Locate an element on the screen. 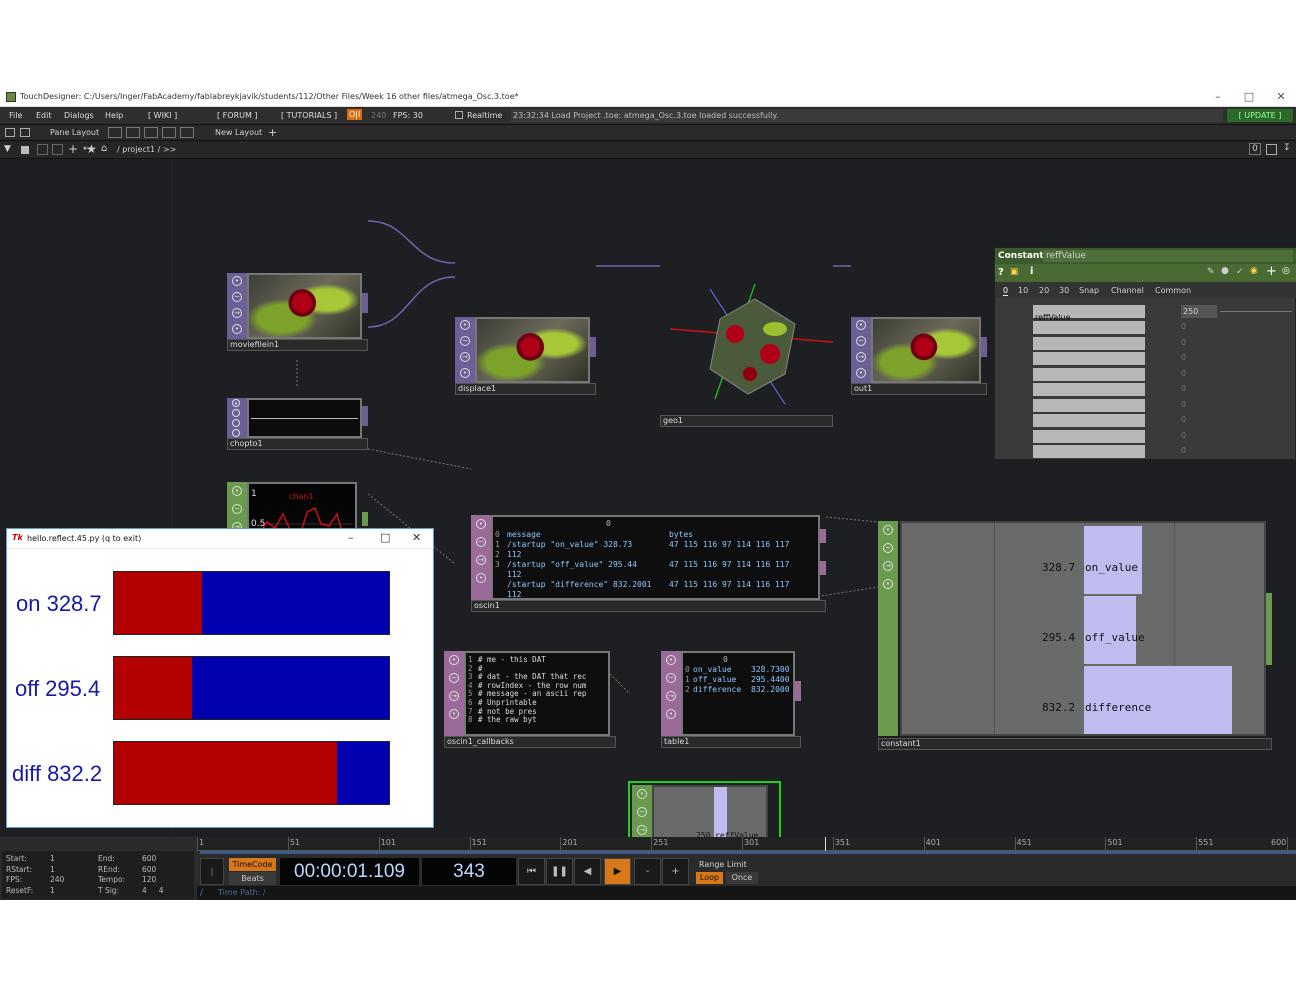  node-geo1: geo1 is located at coordinates (747, 351).